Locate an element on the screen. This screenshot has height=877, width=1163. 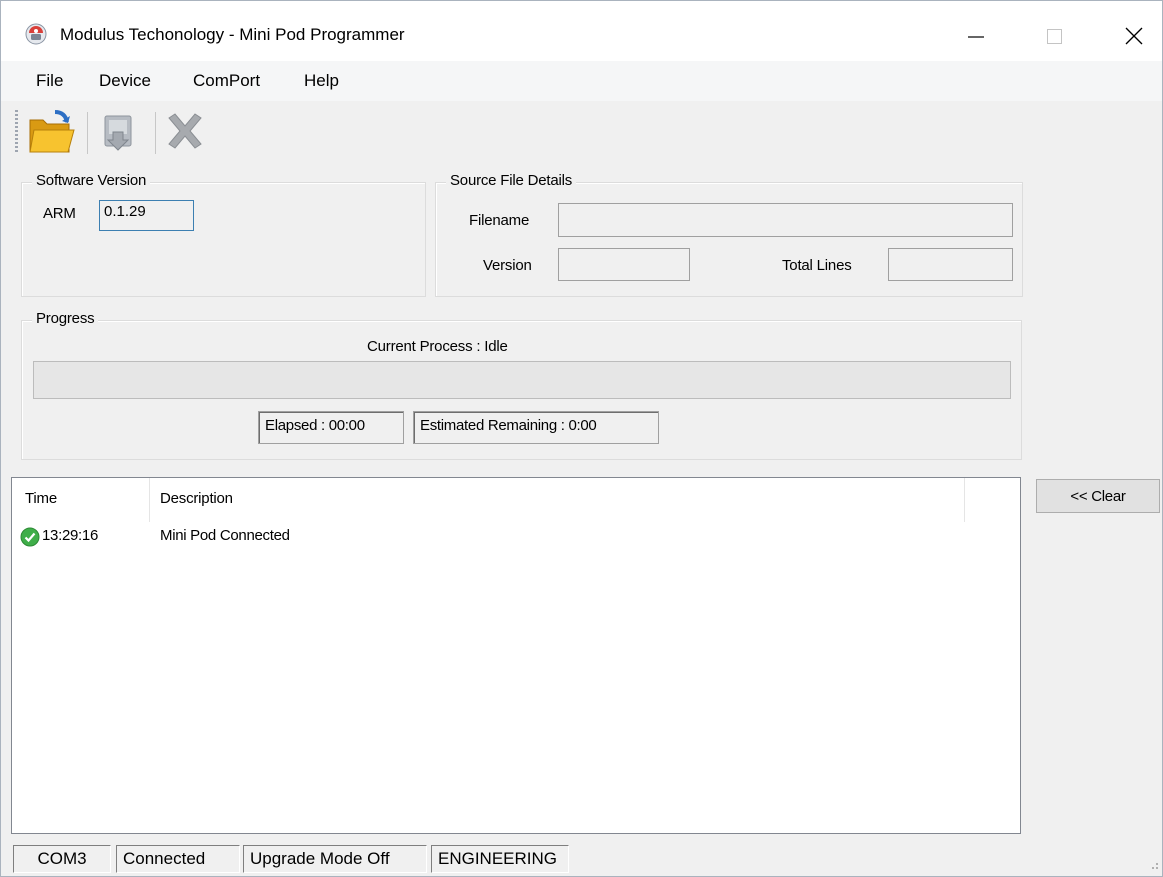
group-title: Progress is located at coordinates (65, 318).